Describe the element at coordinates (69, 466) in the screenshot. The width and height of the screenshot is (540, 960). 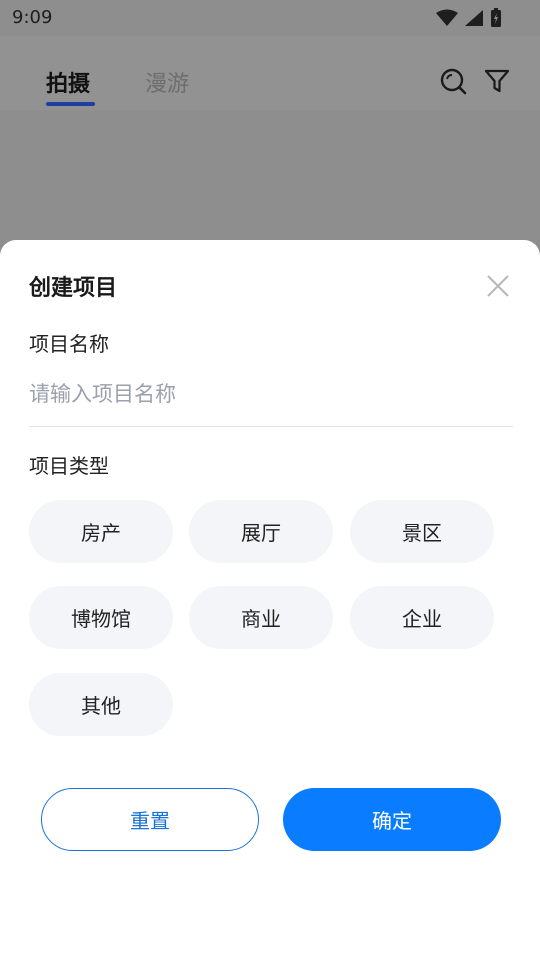
I see `project-type-label: 项目类型` at that location.